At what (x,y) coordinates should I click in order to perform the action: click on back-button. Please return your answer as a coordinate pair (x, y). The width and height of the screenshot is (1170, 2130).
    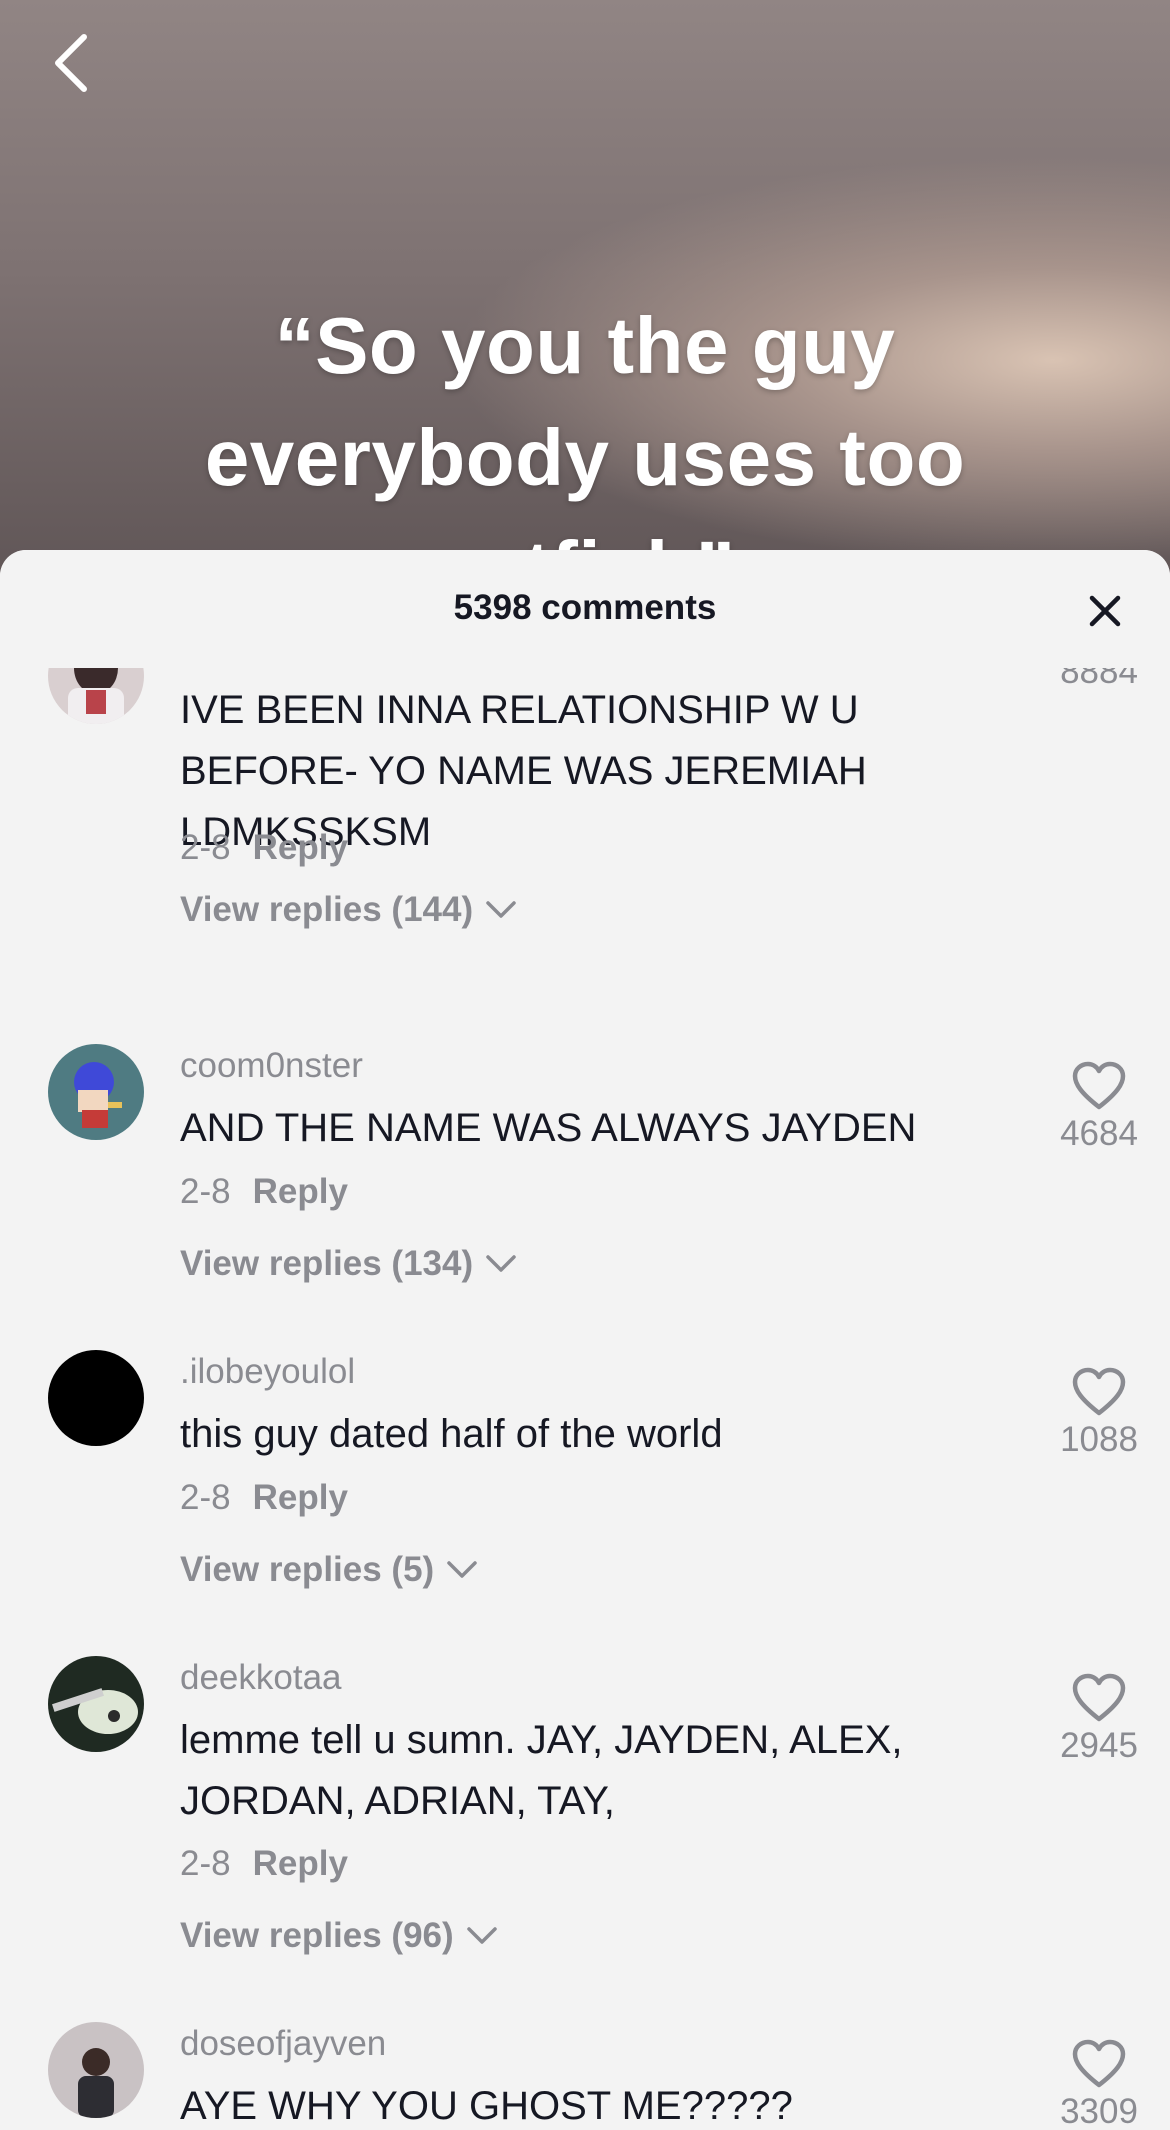
    Looking at the image, I should click on (70, 63).